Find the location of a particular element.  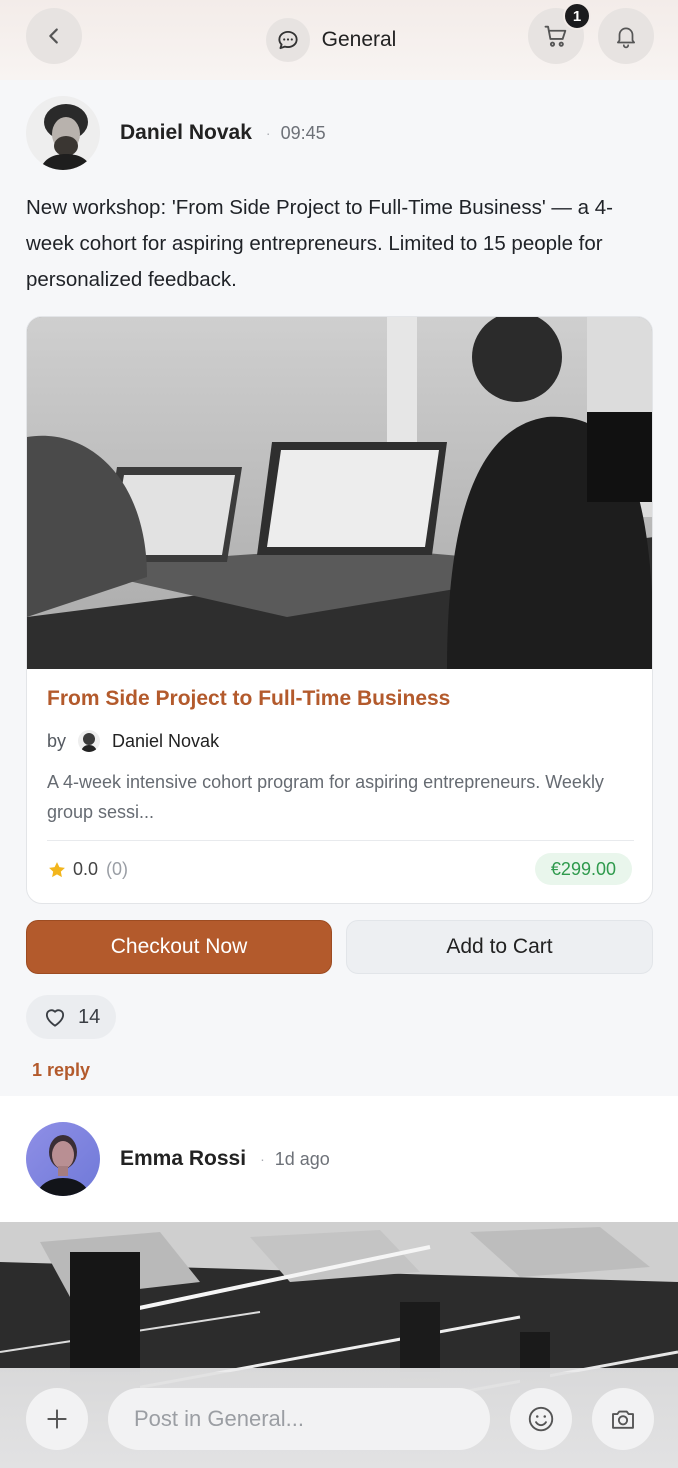

post-timestamp: 1d ago is located at coordinates (302, 1158).